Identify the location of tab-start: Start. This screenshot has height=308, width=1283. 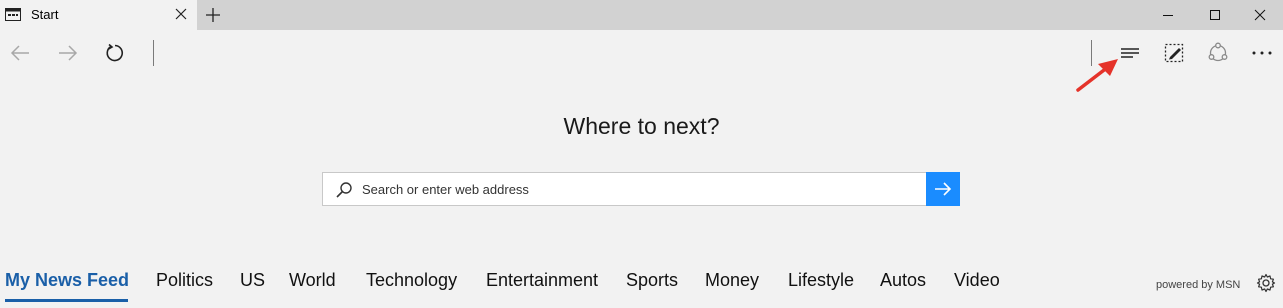
(98, 15).